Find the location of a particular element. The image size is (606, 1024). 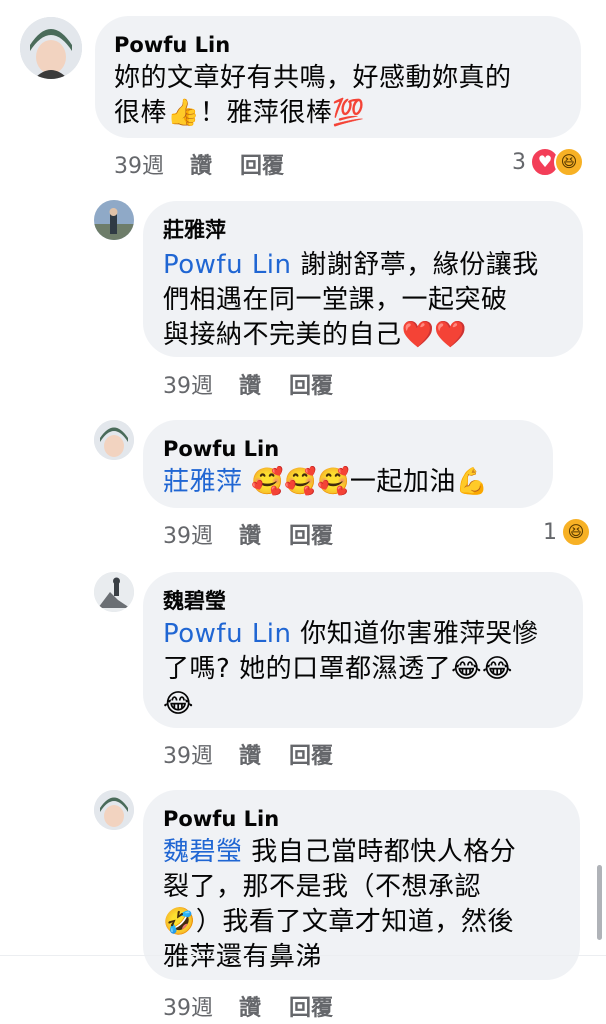

comment-bubble: 魏碧瑩 Powfu Lin 你知道你害雅萍哭慘 了嗎? 她的口罩都濕透了😂😂 😂 is located at coordinates (363, 650).